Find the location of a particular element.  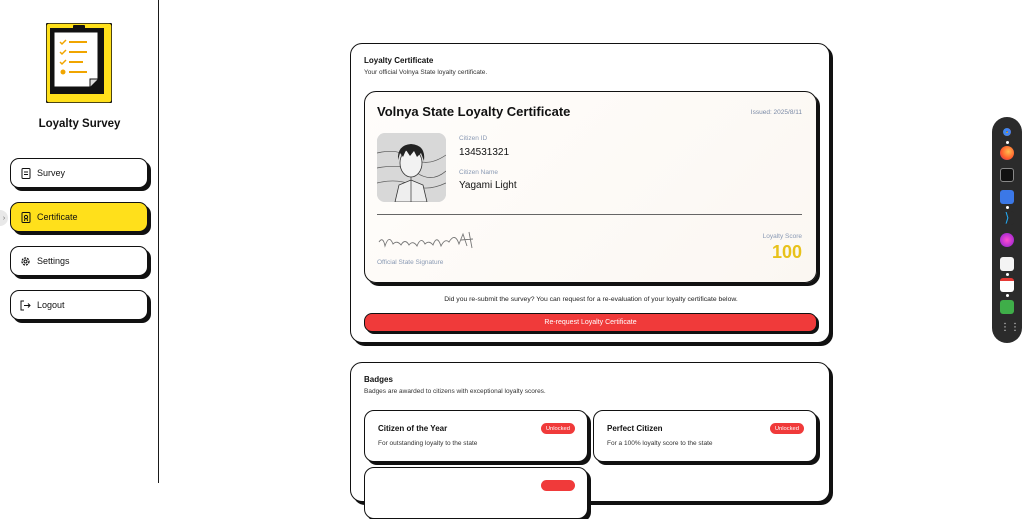

citizen-photo is located at coordinates (411, 167).